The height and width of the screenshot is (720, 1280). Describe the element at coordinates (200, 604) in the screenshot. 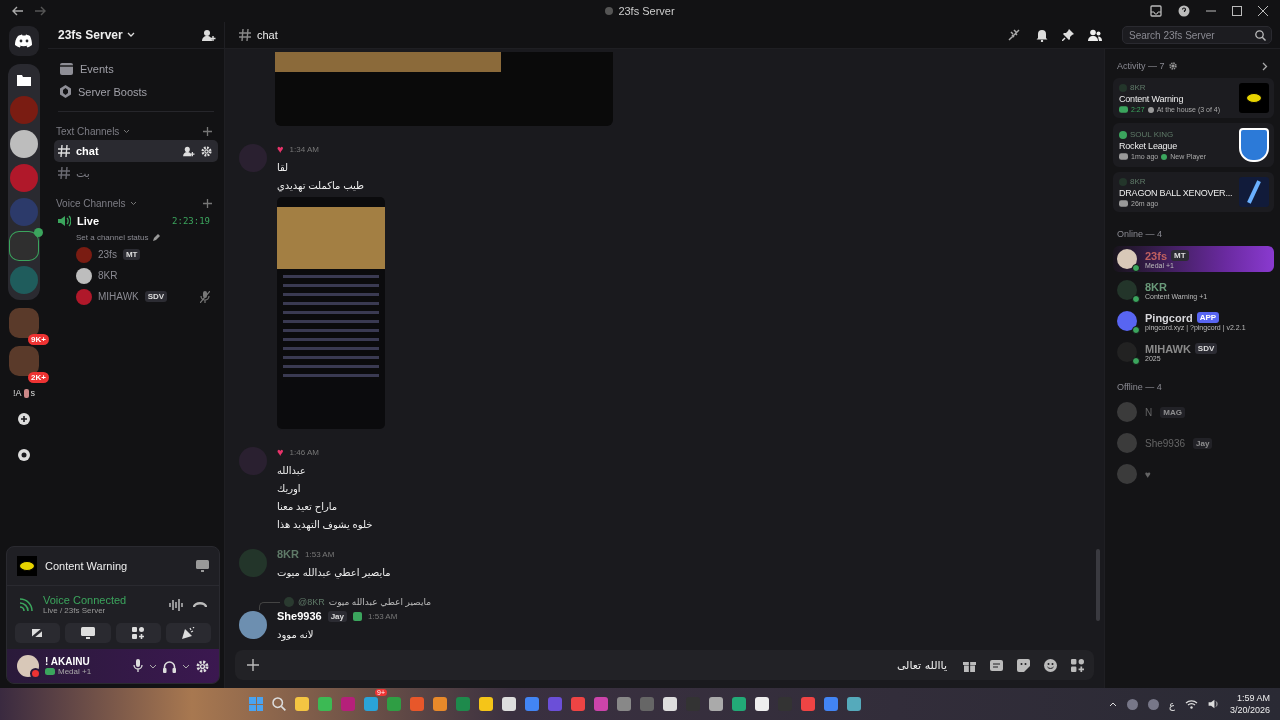

I see `hang-up-icon` at that location.